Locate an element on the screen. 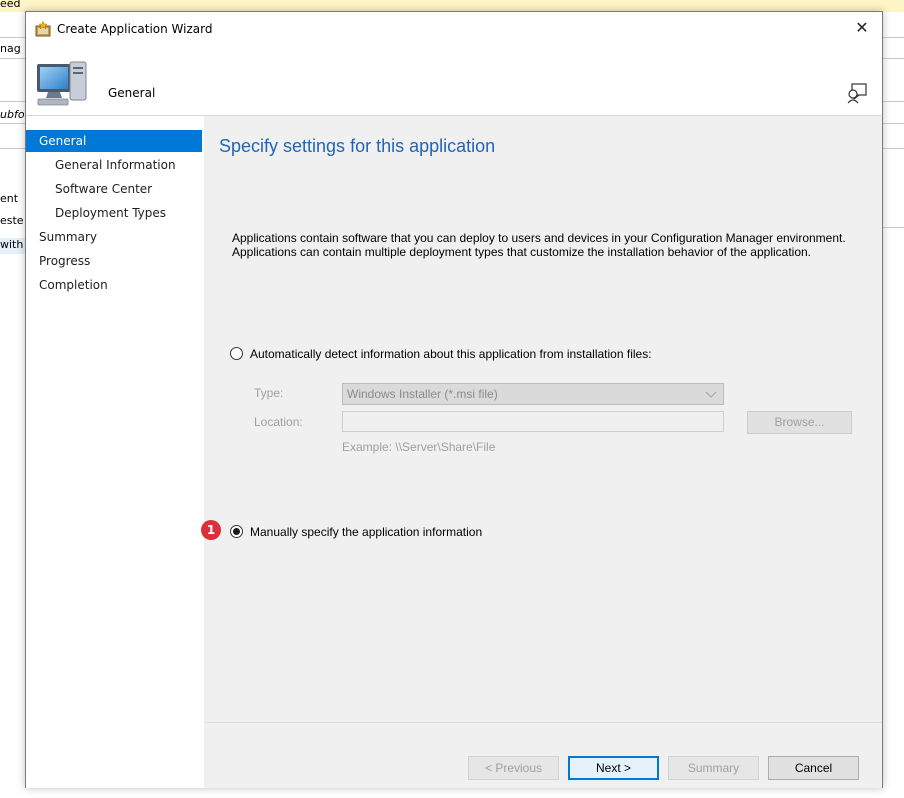  close-icon: ✕ is located at coordinates (862, 28).